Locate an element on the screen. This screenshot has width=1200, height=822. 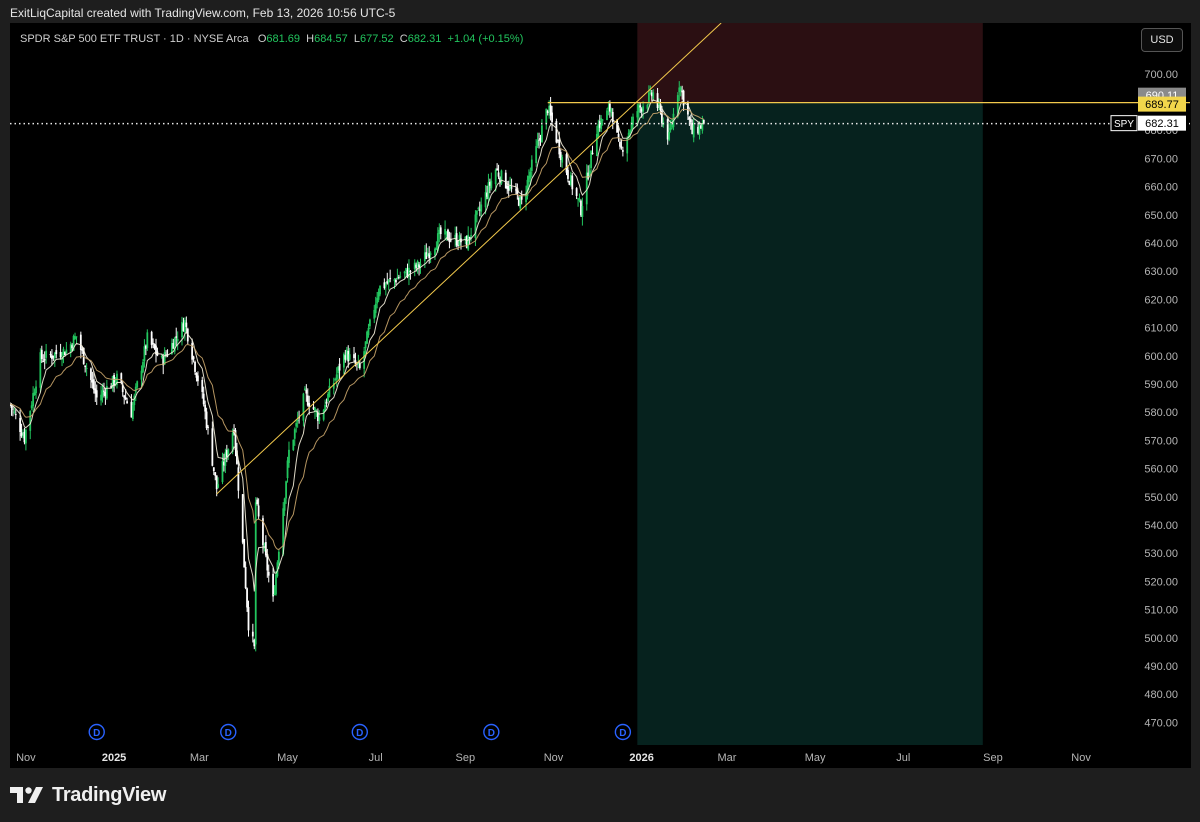
change-value: +1.04 (+0.15%) is located at coordinates (485, 39).